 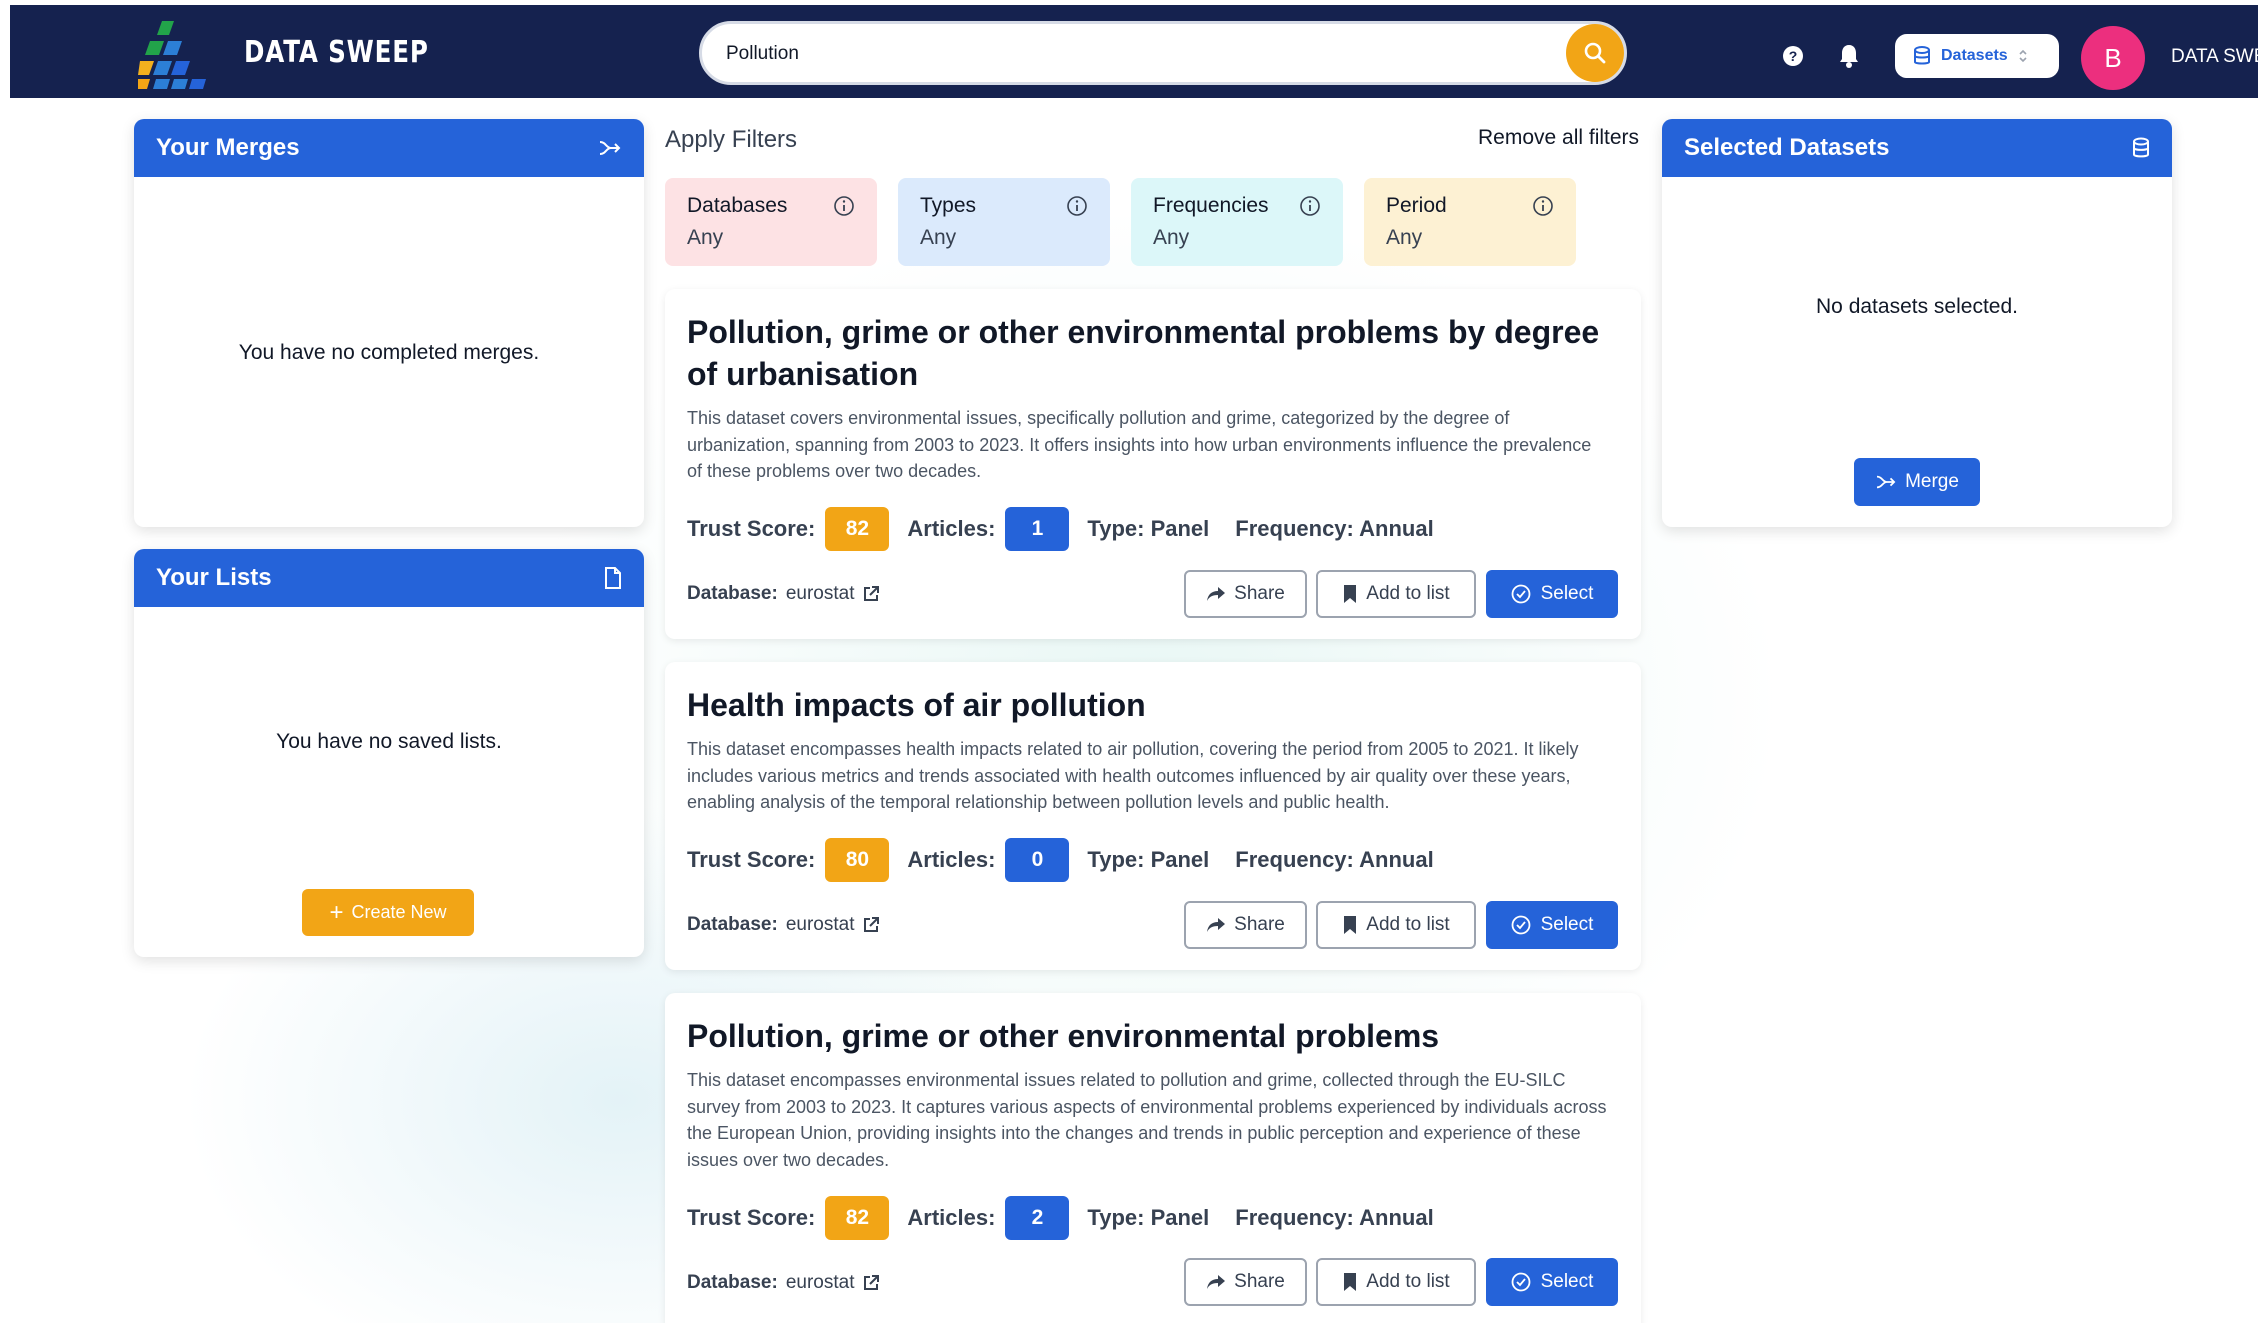 What do you see at coordinates (1787, 147) in the screenshot?
I see `selected-datasets-title: Selected Datasets` at bounding box center [1787, 147].